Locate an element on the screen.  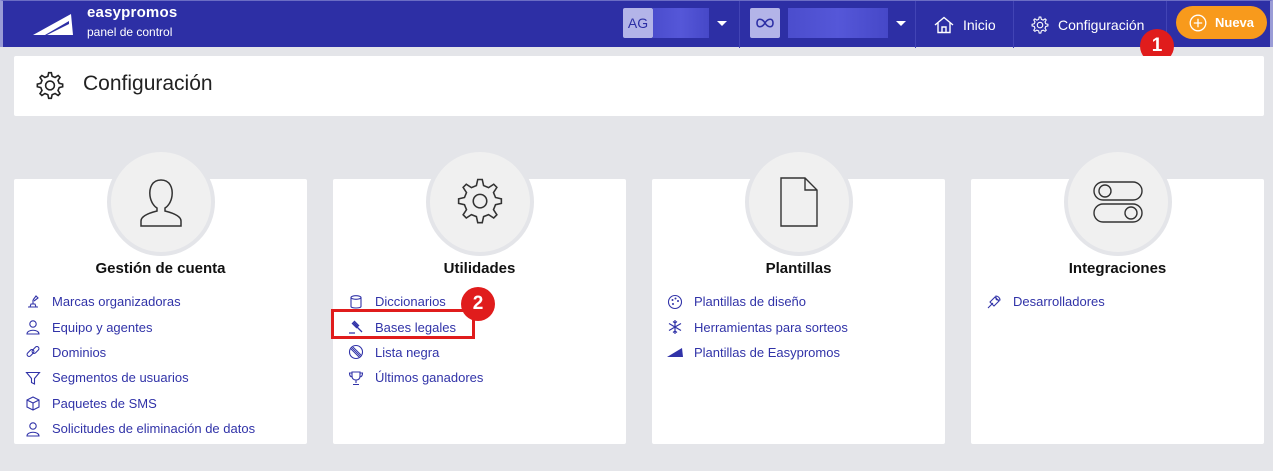
card-title: Integraciones is located at coordinates (1117, 268).